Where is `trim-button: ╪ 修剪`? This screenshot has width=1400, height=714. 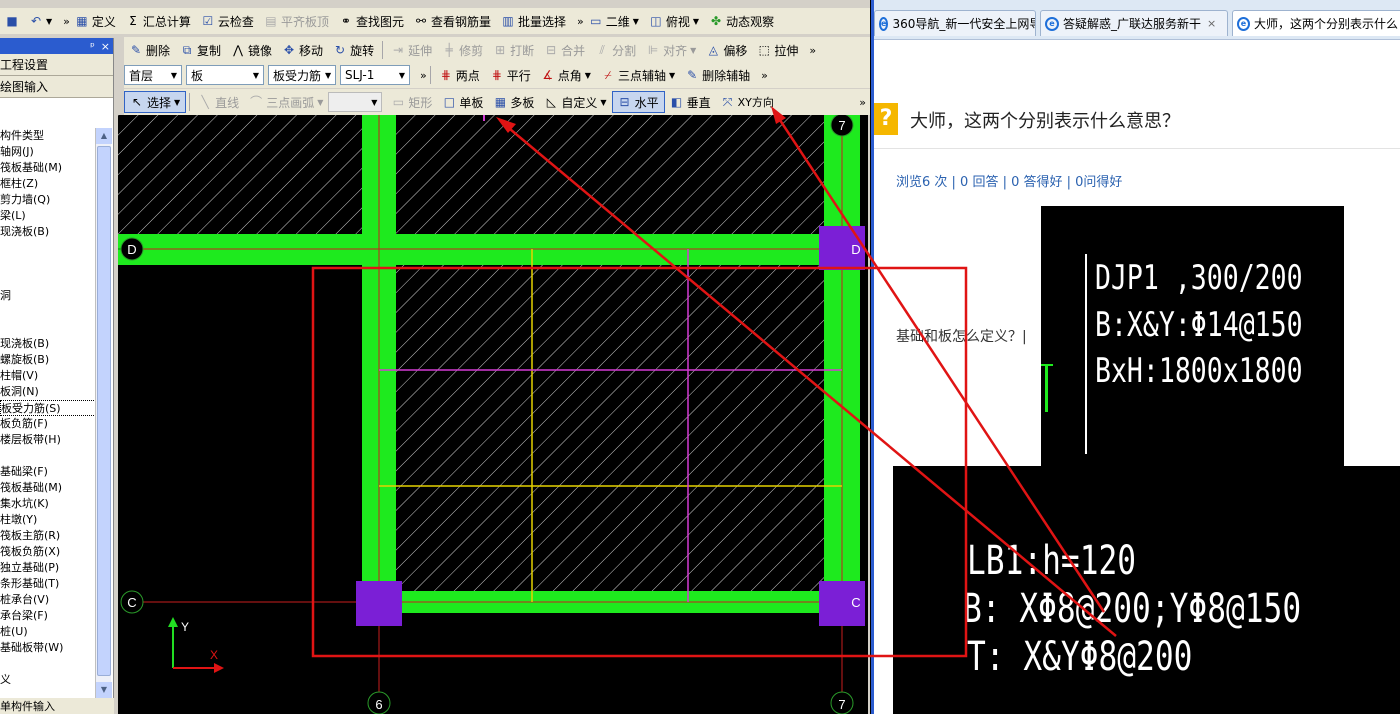 trim-button: ╪ 修剪 is located at coordinates (462, 50).